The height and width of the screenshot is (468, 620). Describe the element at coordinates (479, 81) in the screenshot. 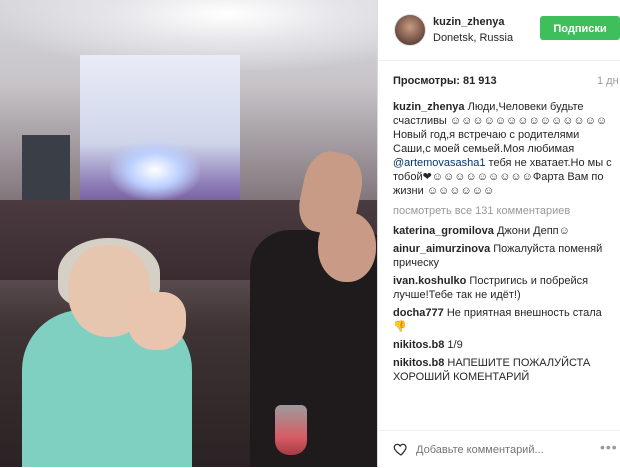

I see `views-count: 81 913` at that location.